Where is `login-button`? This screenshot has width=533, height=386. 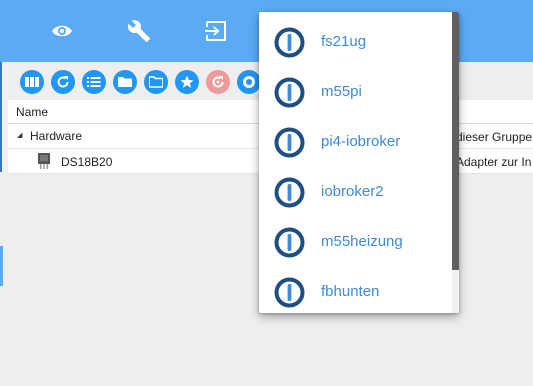
login-button is located at coordinates (216, 31).